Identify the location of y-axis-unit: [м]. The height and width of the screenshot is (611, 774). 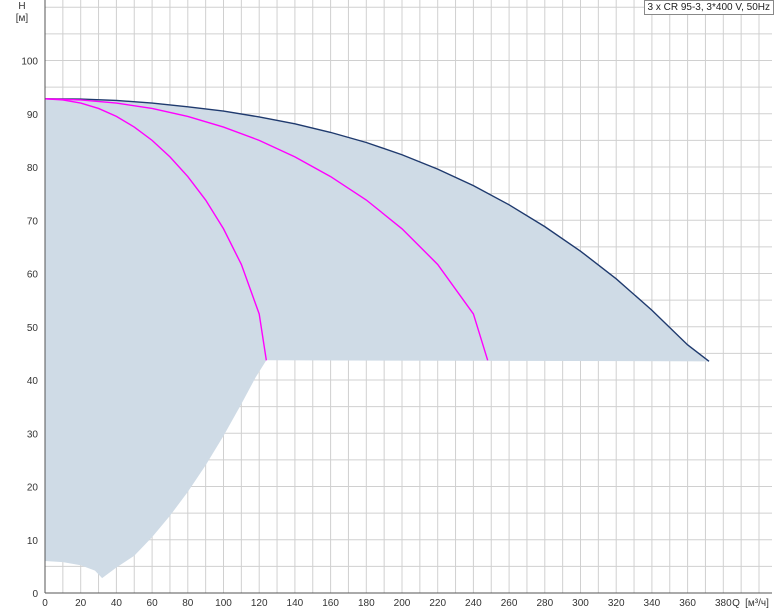
(22, 18).